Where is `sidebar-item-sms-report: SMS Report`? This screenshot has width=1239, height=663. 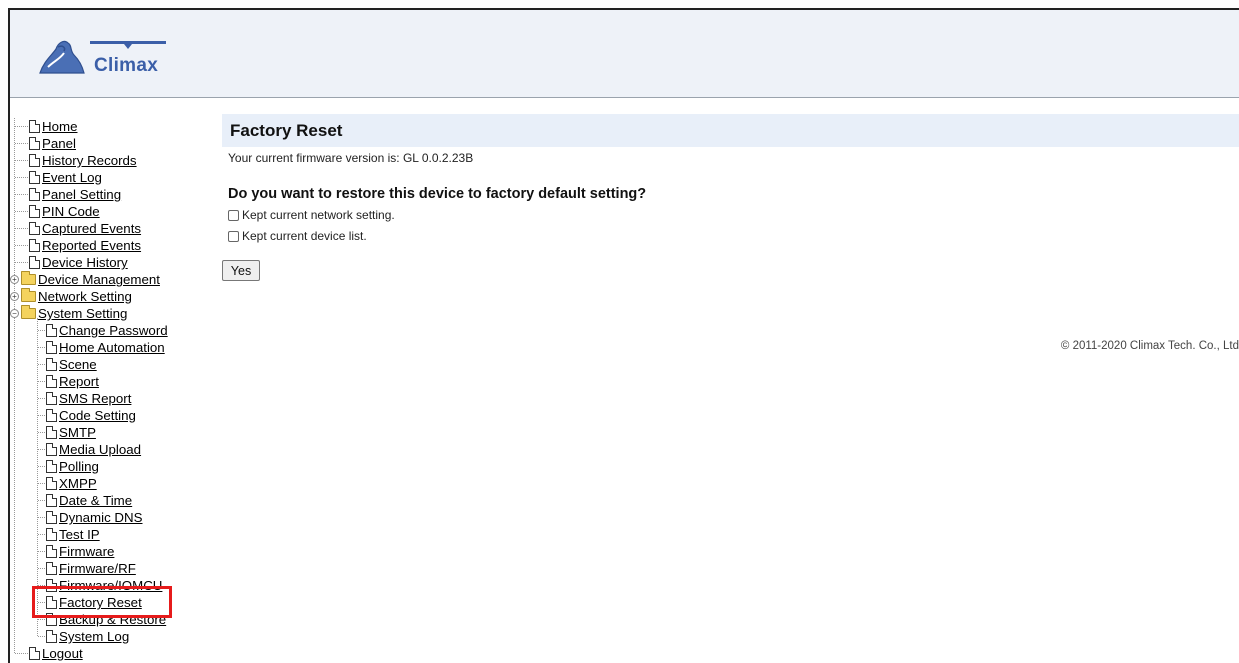
sidebar-item-sms-report: SMS Report is located at coordinates (84, 398).